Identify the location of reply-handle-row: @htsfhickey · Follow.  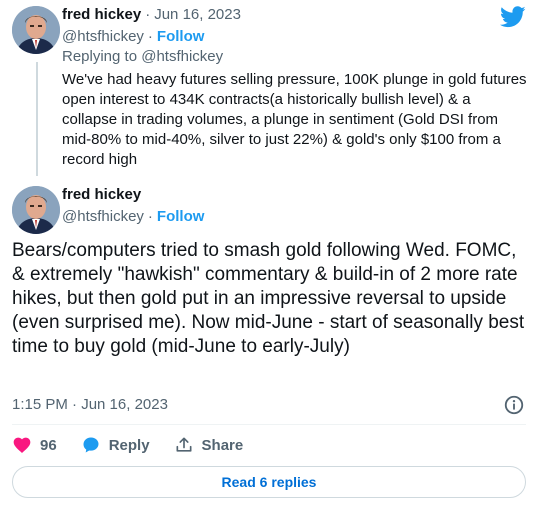
(133, 37).